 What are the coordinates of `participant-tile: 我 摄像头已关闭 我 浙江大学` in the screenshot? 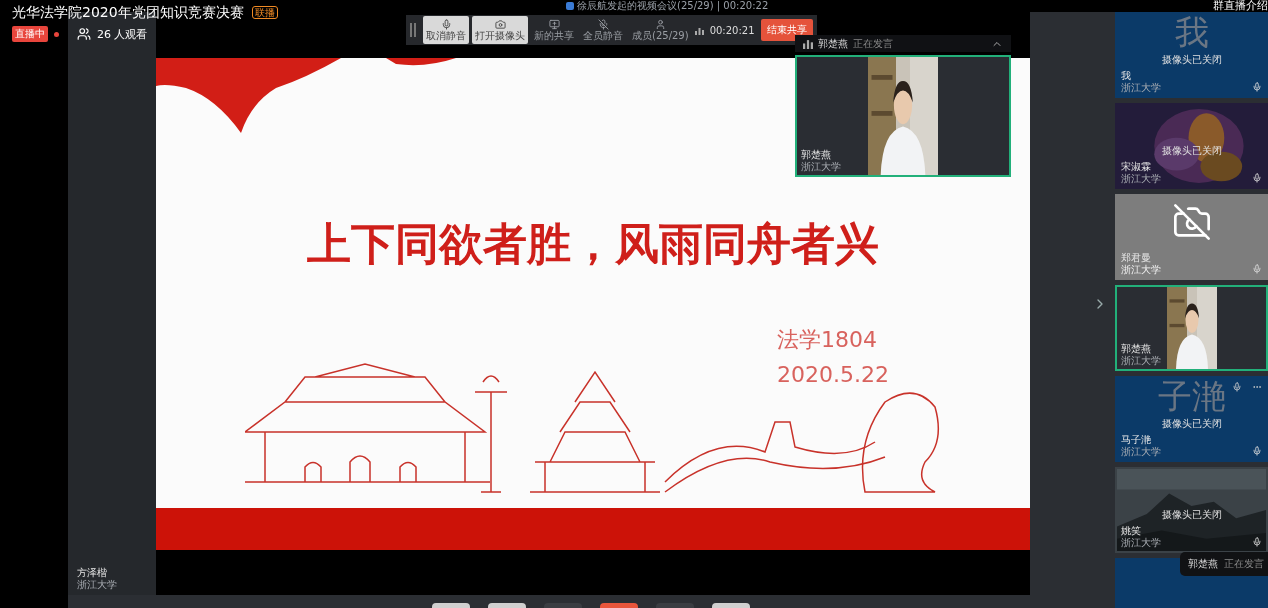 It's located at (1191, 55).